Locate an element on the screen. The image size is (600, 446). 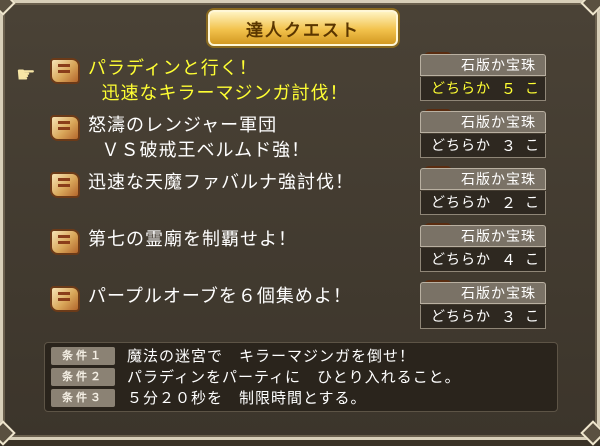
reward-box: 石版か宝珠 どちらか ５ こ is located at coordinates (483, 77).